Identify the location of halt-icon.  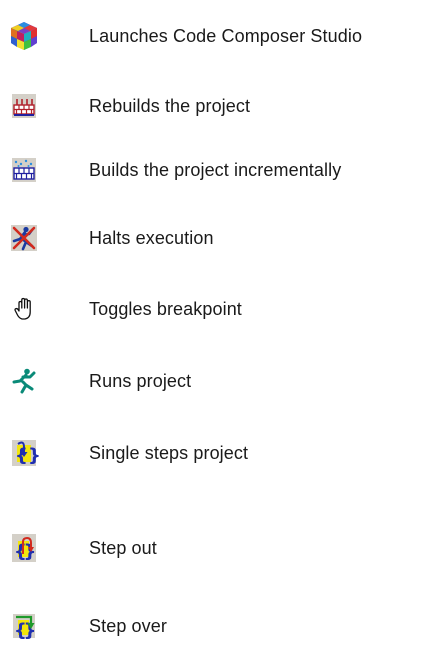
(24, 238).